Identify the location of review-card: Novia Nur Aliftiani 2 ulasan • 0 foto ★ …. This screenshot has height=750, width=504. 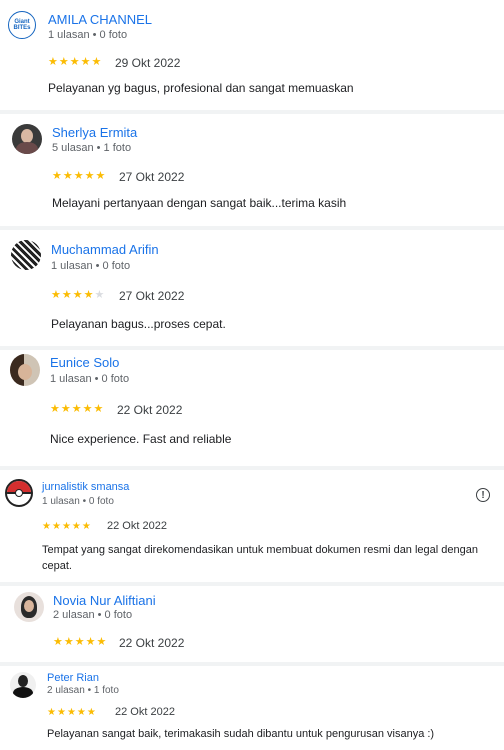
(252, 624).